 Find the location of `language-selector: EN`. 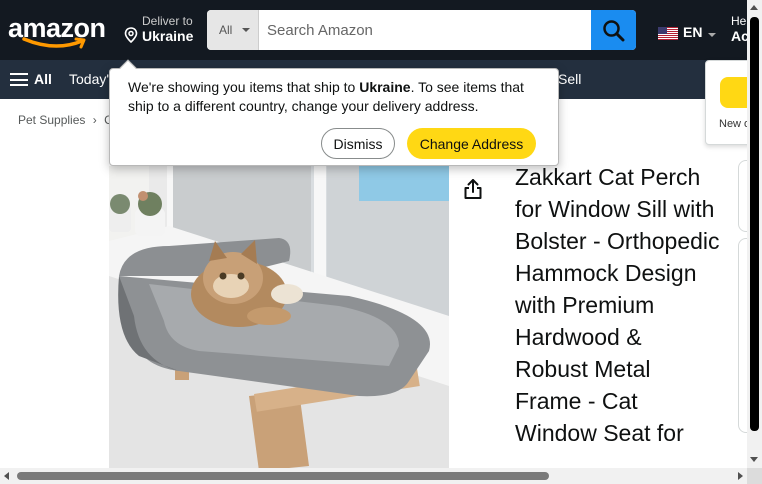

language-selector: EN is located at coordinates (688, 31).